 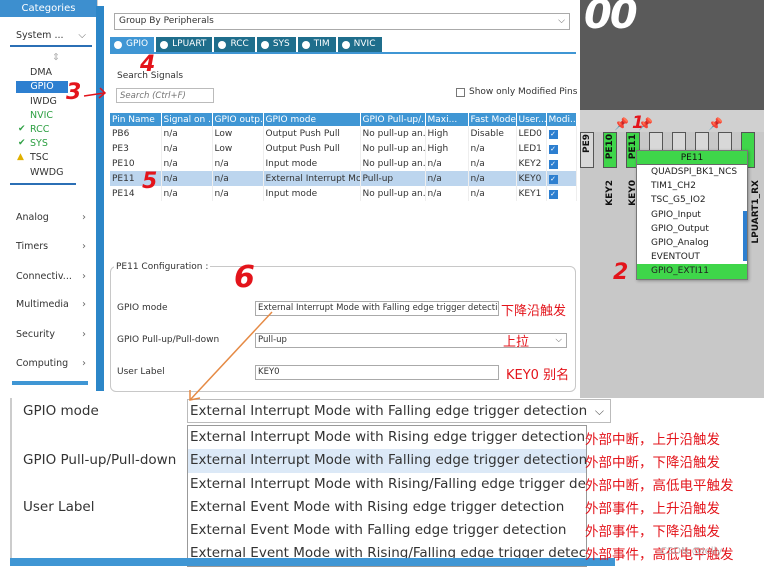 What do you see at coordinates (39, 157) in the screenshot?
I see `sidebar-item-tsc: TSC` at bounding box center [39, 157].